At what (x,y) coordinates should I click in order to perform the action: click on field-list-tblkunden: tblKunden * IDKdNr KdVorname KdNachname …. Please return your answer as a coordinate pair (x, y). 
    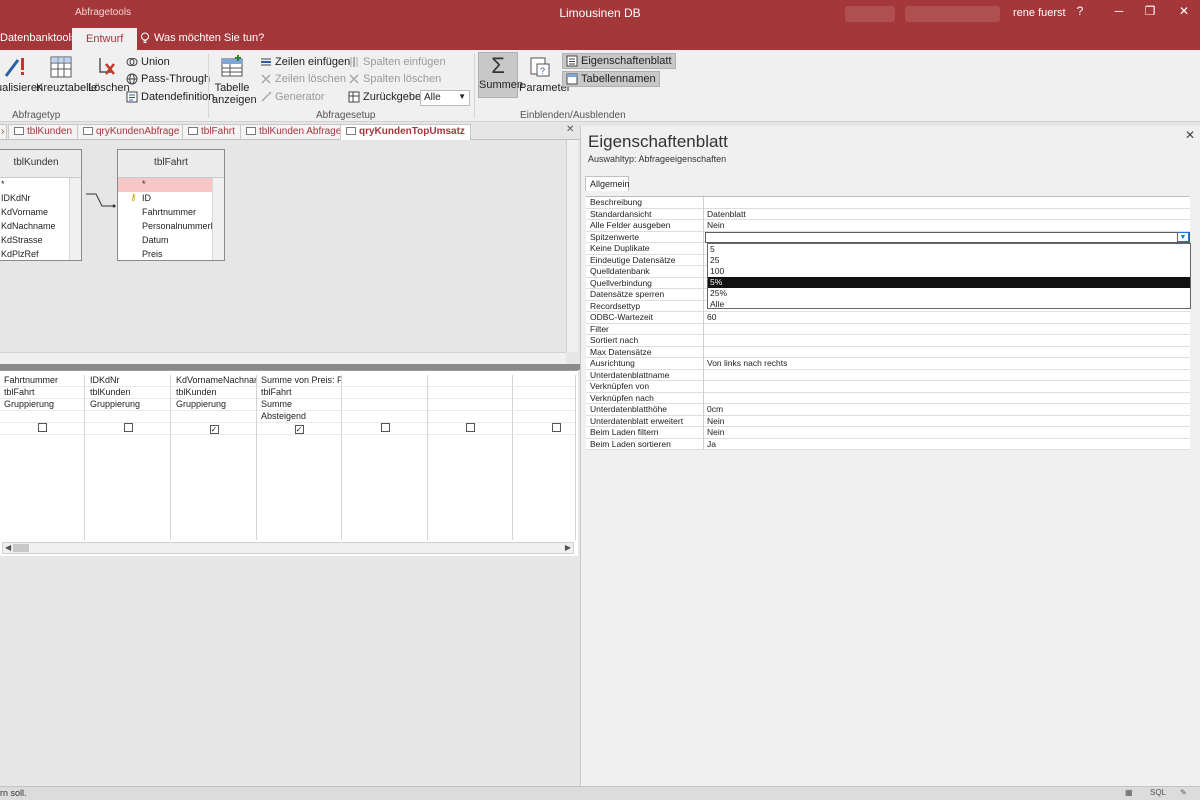
    Looking at the image, I should click on (41, 205).